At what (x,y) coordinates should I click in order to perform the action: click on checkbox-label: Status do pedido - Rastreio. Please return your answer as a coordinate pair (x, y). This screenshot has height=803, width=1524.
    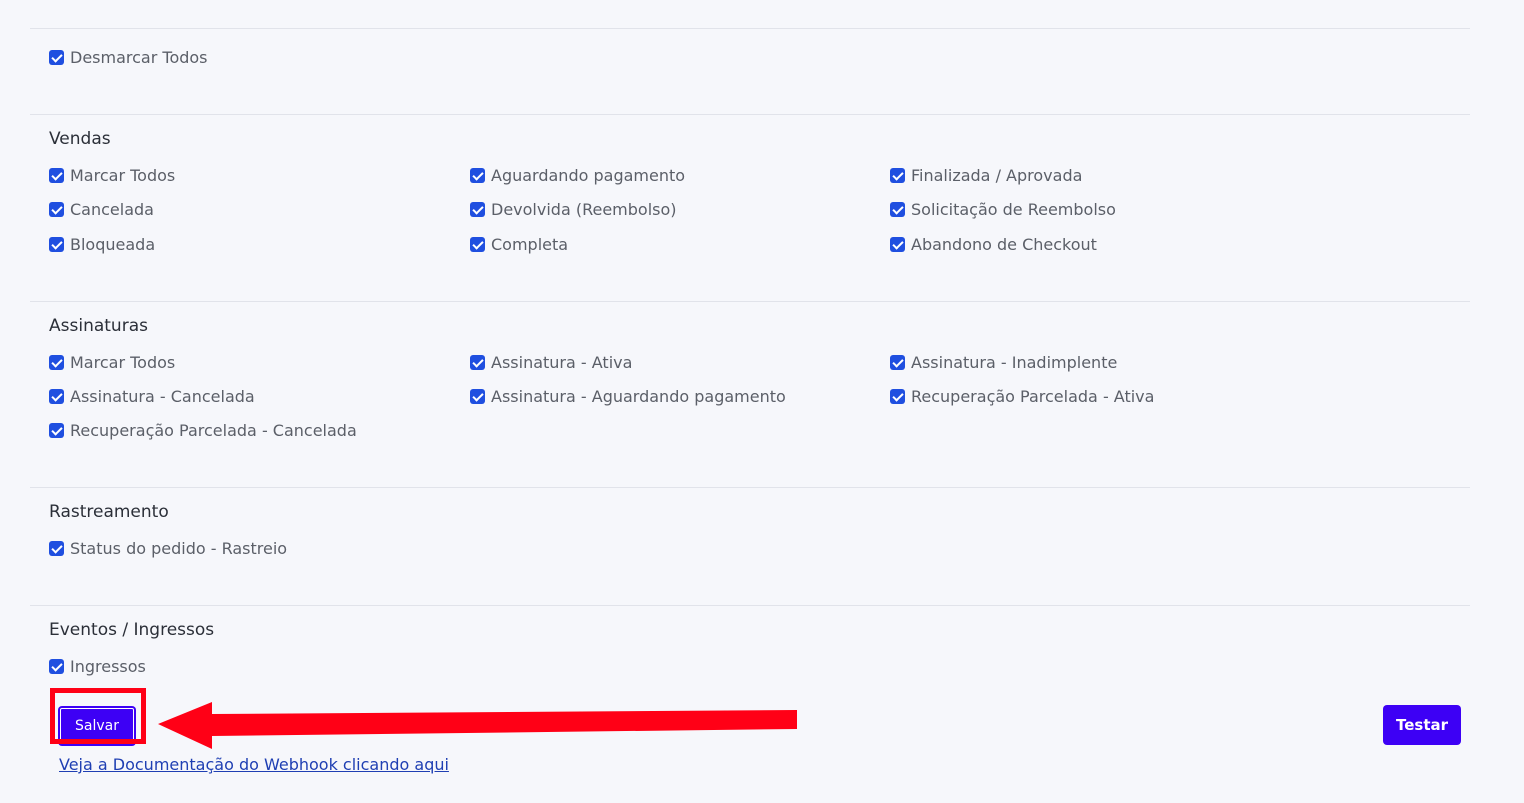
    Looking at the image, I should click on (179, 548).